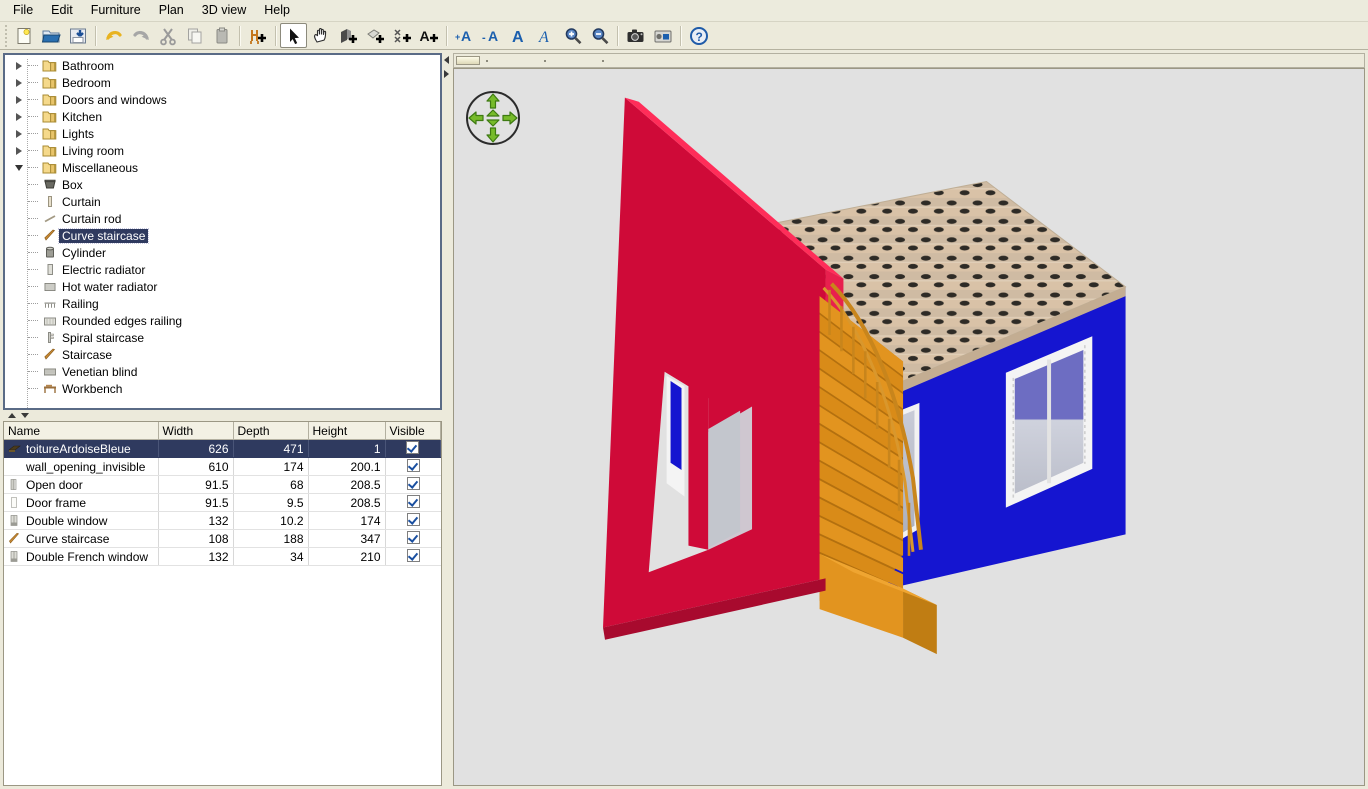 This screenshot has height=789, width=1368. What do you see at coordinates (6, 35) in the screenshot?
I see `toolbar-grip` at bounding box center [6, 35].